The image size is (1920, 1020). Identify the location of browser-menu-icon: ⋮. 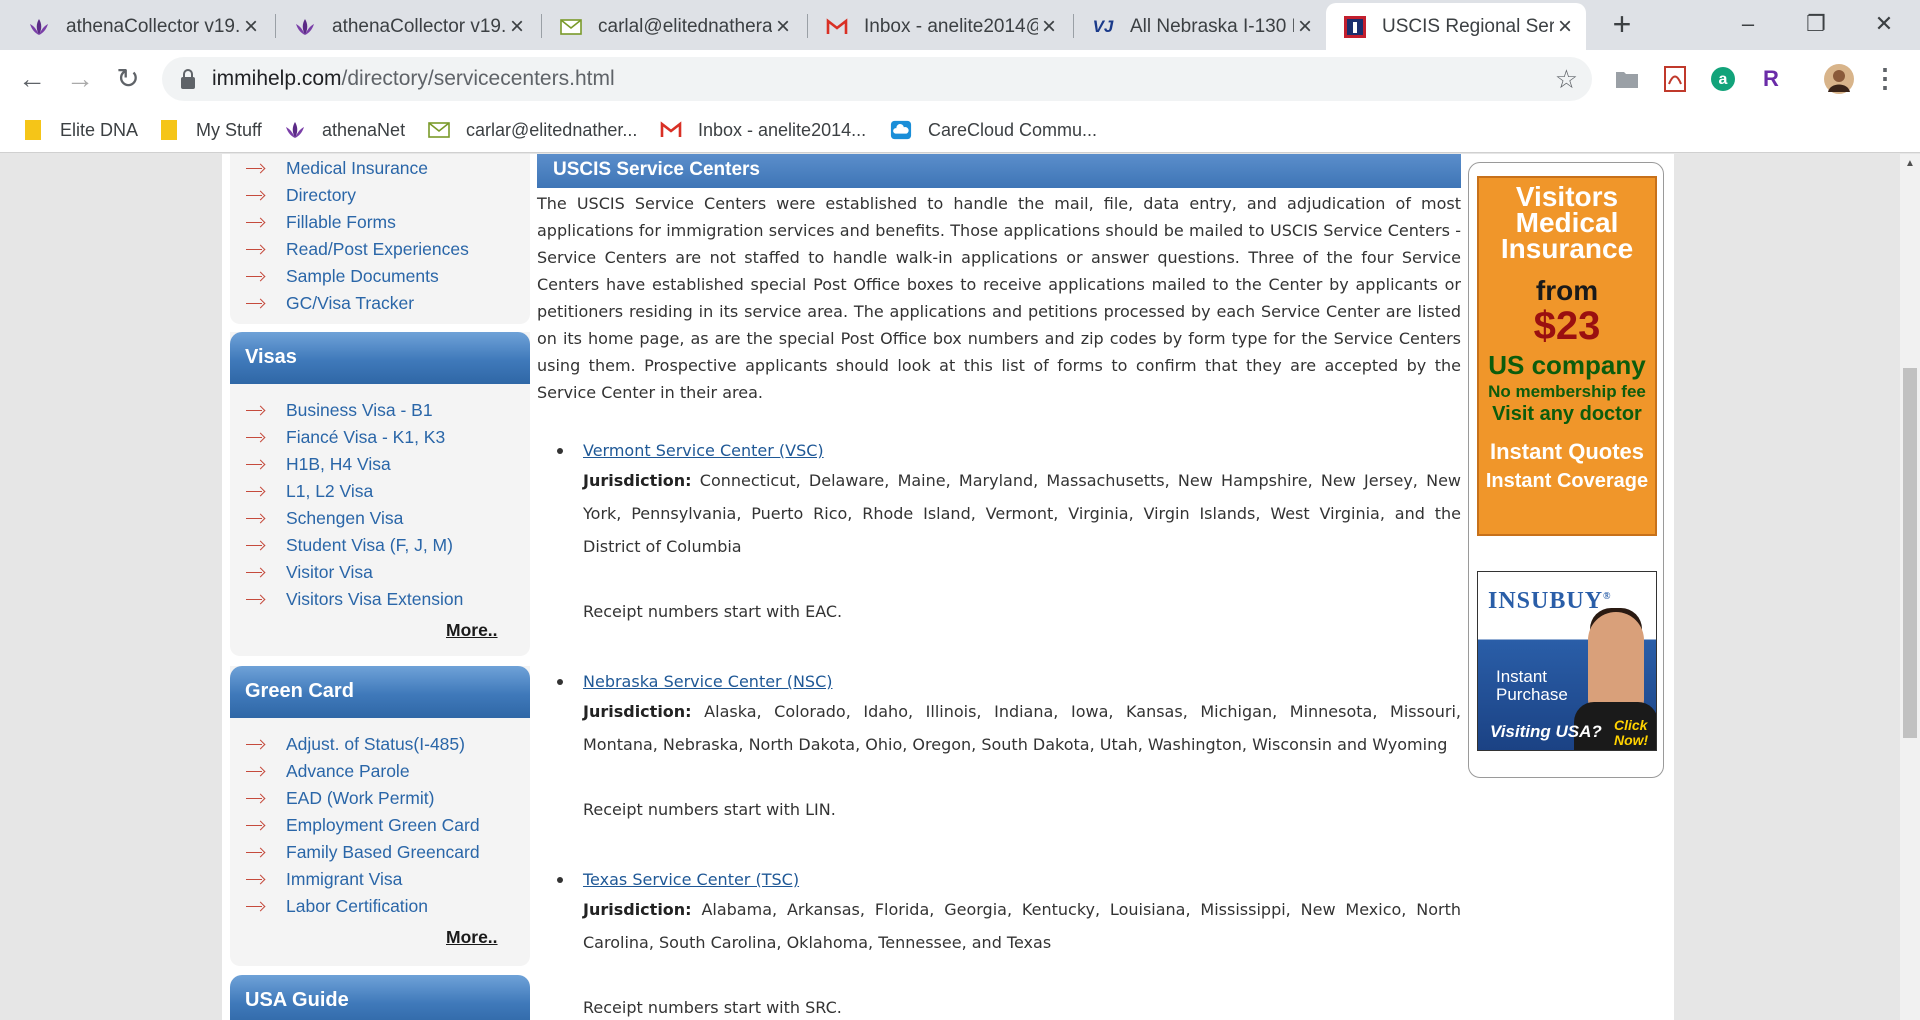
(1885, 78).